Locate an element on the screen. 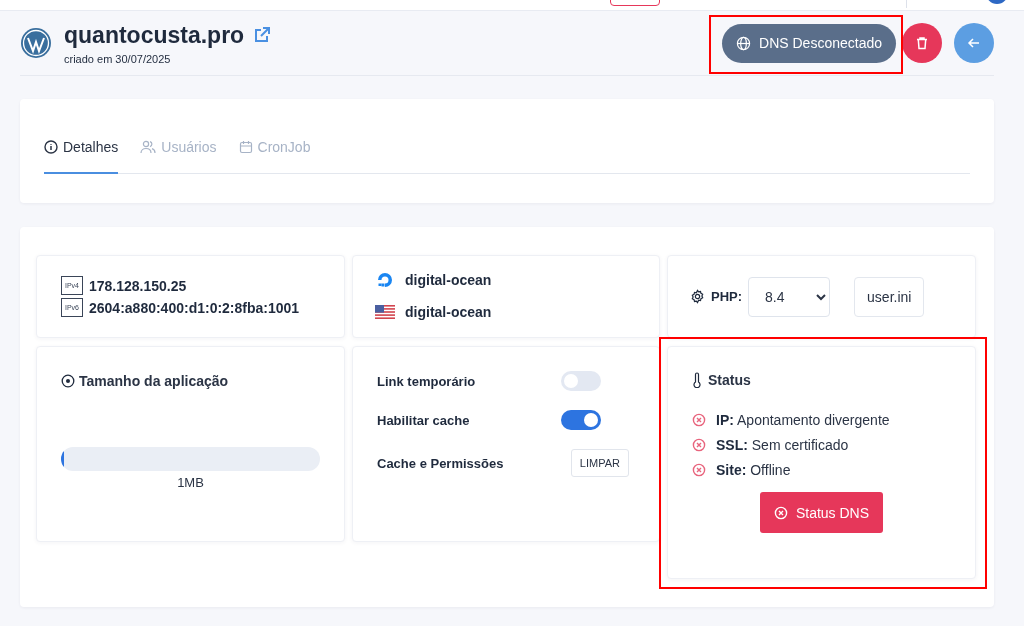 The height and width of the screenshot is (626, 1024). delete-button is located at coordinates (922, 43).